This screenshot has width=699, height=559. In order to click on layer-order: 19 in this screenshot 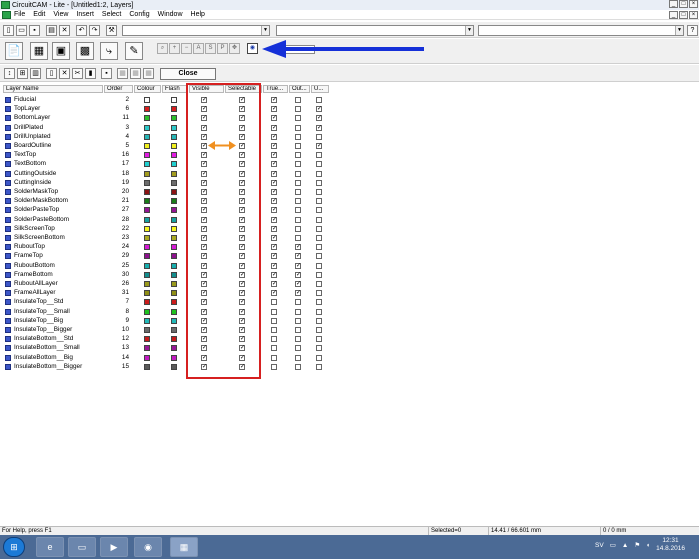, I will do `click(117, 182)`.